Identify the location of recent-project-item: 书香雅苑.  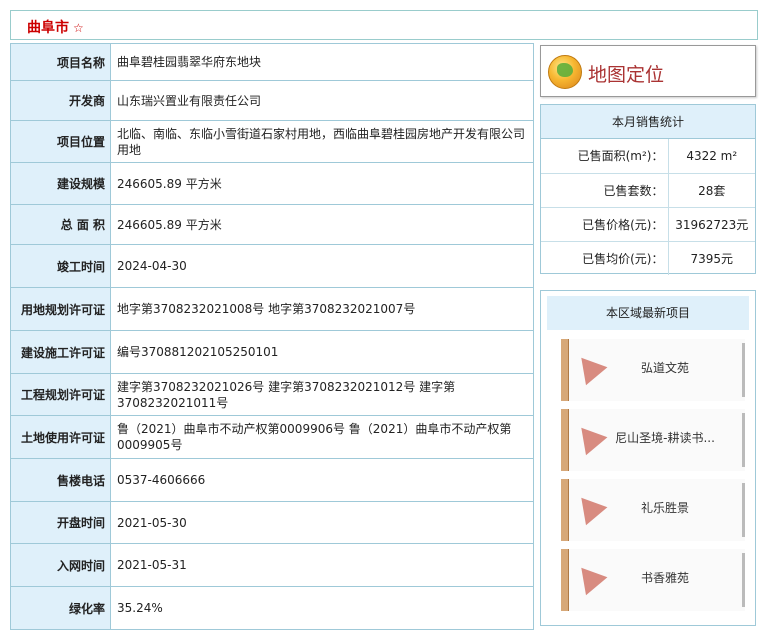
(653, 580).